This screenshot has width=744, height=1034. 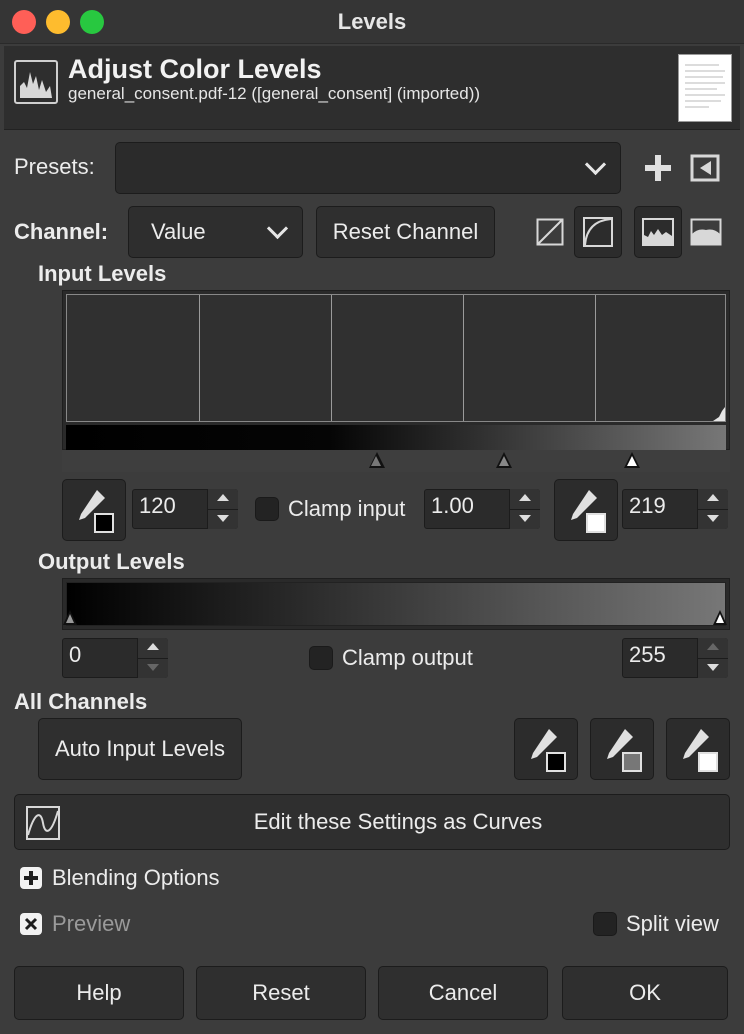 I want to click on channel-value: Value, so click(x=178, y=231).